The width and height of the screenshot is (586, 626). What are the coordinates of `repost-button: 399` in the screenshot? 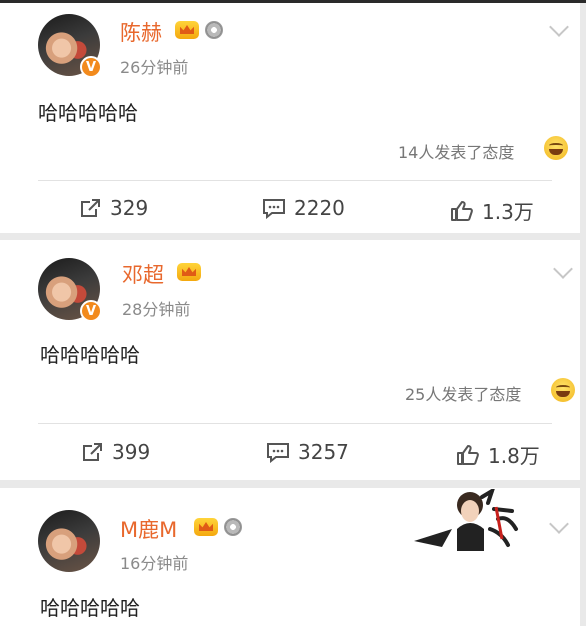 It's located at (115, 452).